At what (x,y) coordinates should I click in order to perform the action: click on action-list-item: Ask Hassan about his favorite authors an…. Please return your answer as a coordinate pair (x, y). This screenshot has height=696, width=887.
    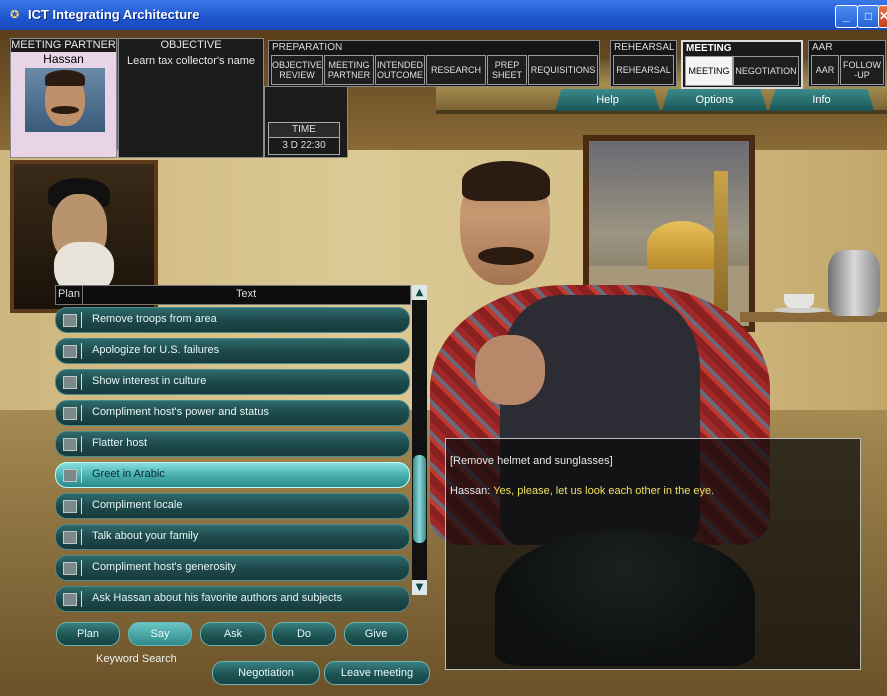
    Looking at the image, I should click on (232, 599).